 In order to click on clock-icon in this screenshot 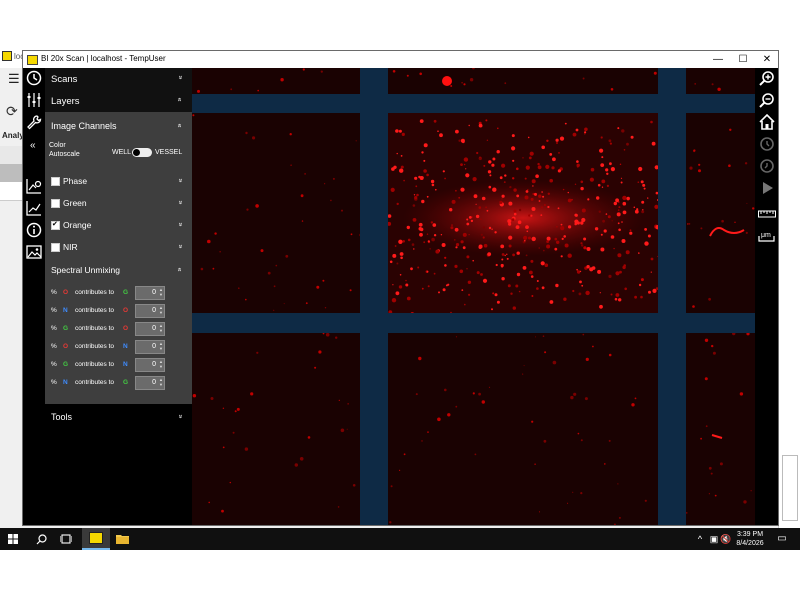, I will do `click(34, 79)`.